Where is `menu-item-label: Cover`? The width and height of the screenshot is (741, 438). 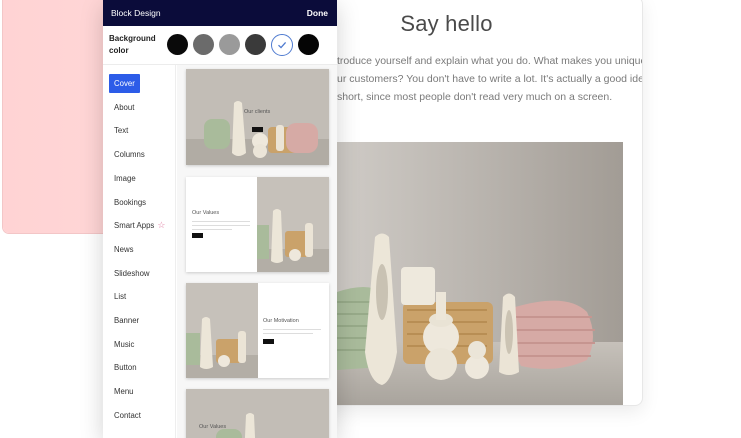 menu-item-label: Cover is located at coordinates (124, 83).